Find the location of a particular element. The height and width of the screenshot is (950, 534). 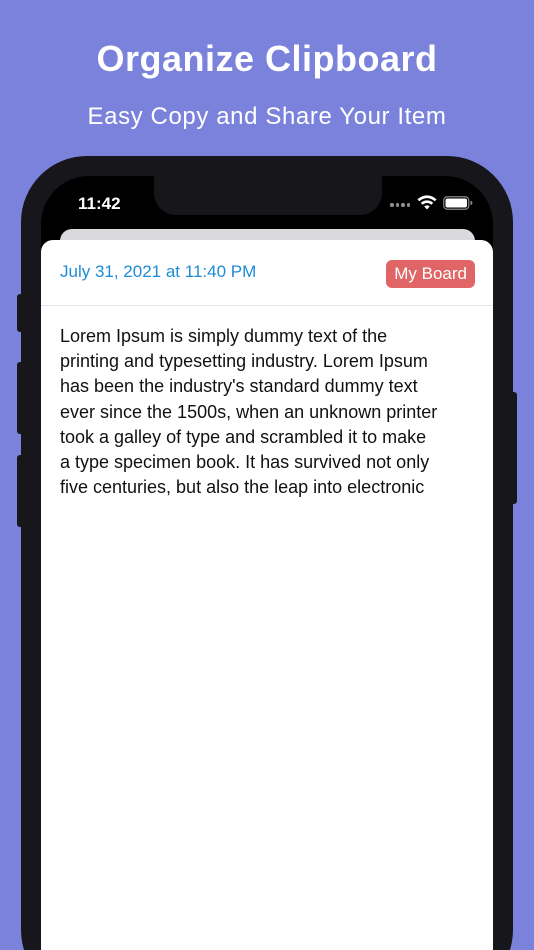

promo-title: Organize Clipboard is located at coordinates (267, 58).